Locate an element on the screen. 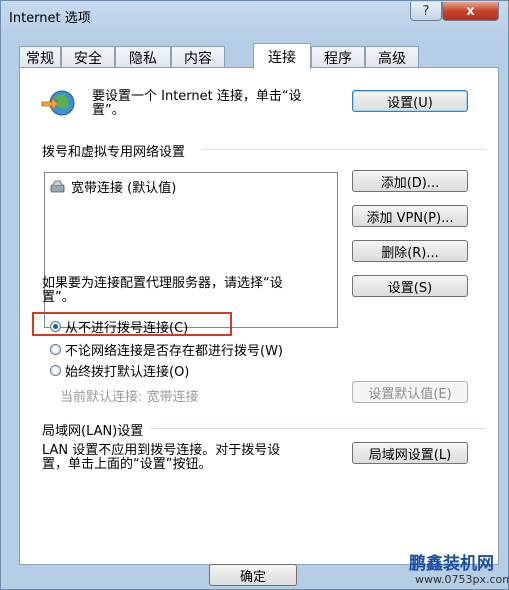 This screenshot has width=509, height=590. lan-settings-button: 局域网设置(L) is located at coordinates (410, 453).